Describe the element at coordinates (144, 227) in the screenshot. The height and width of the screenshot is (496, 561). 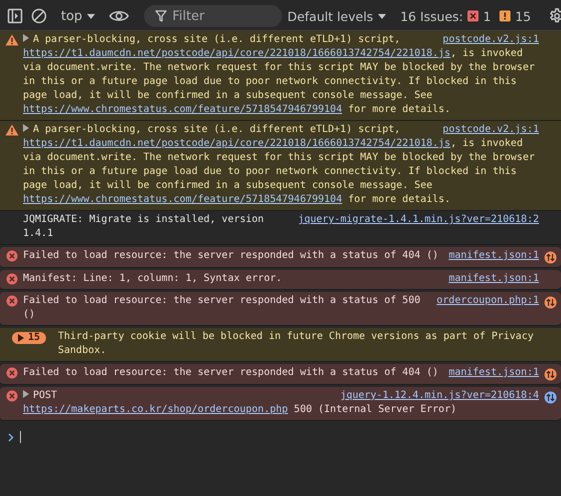
I see `message-text: JQMIGRATE: Migrate is installed, version 1.4.1` at that location.